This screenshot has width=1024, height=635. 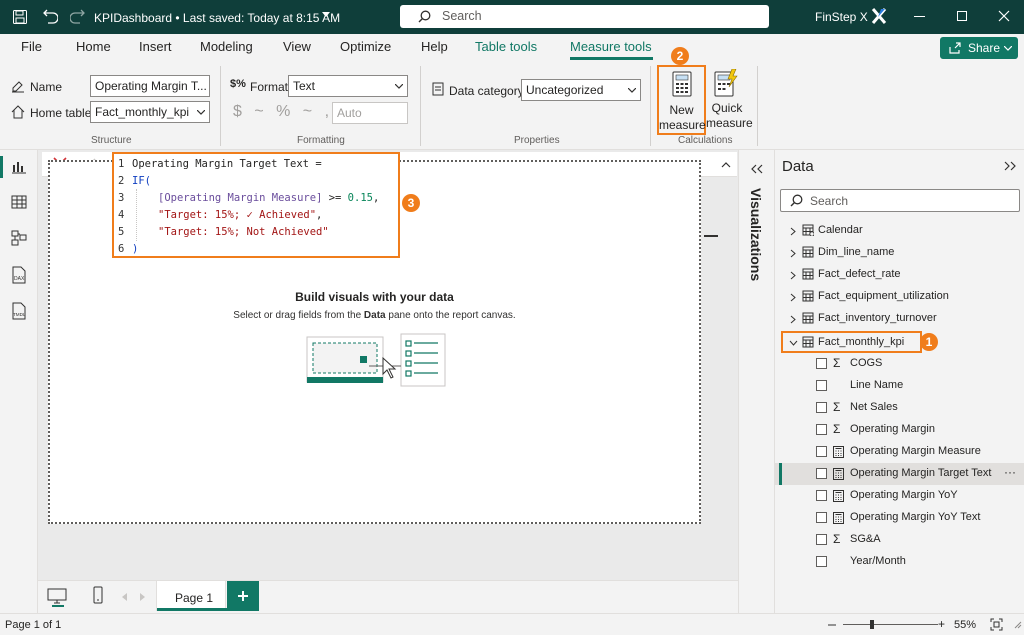 What do you see at coordinates (899, 496) in the screenshot?
I see `field-operating-margin-yoy: Operating Margin YoY` at bounding box center [899, 496].